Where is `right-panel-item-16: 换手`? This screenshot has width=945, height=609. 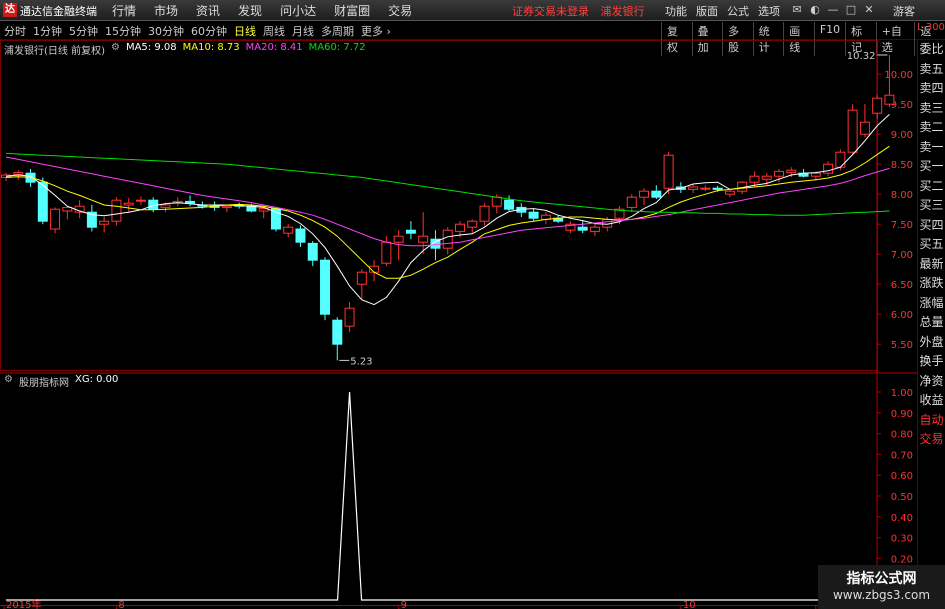
right-panel-item-16: 换手 is located at coordinates (931, 362).